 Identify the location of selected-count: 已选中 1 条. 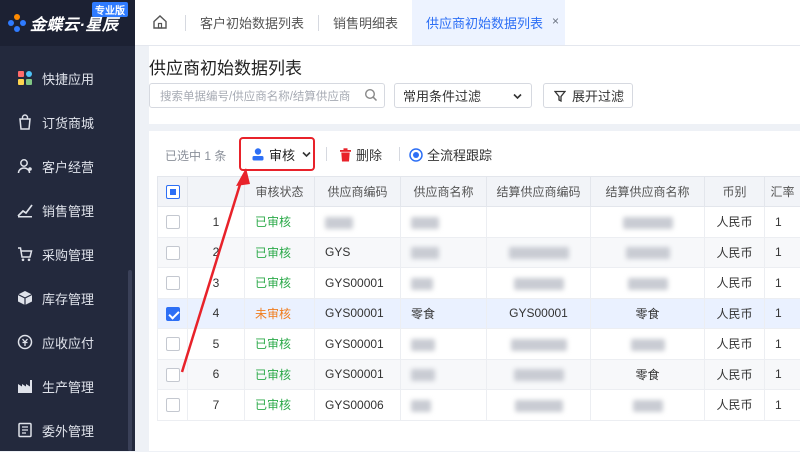
(195, 155).